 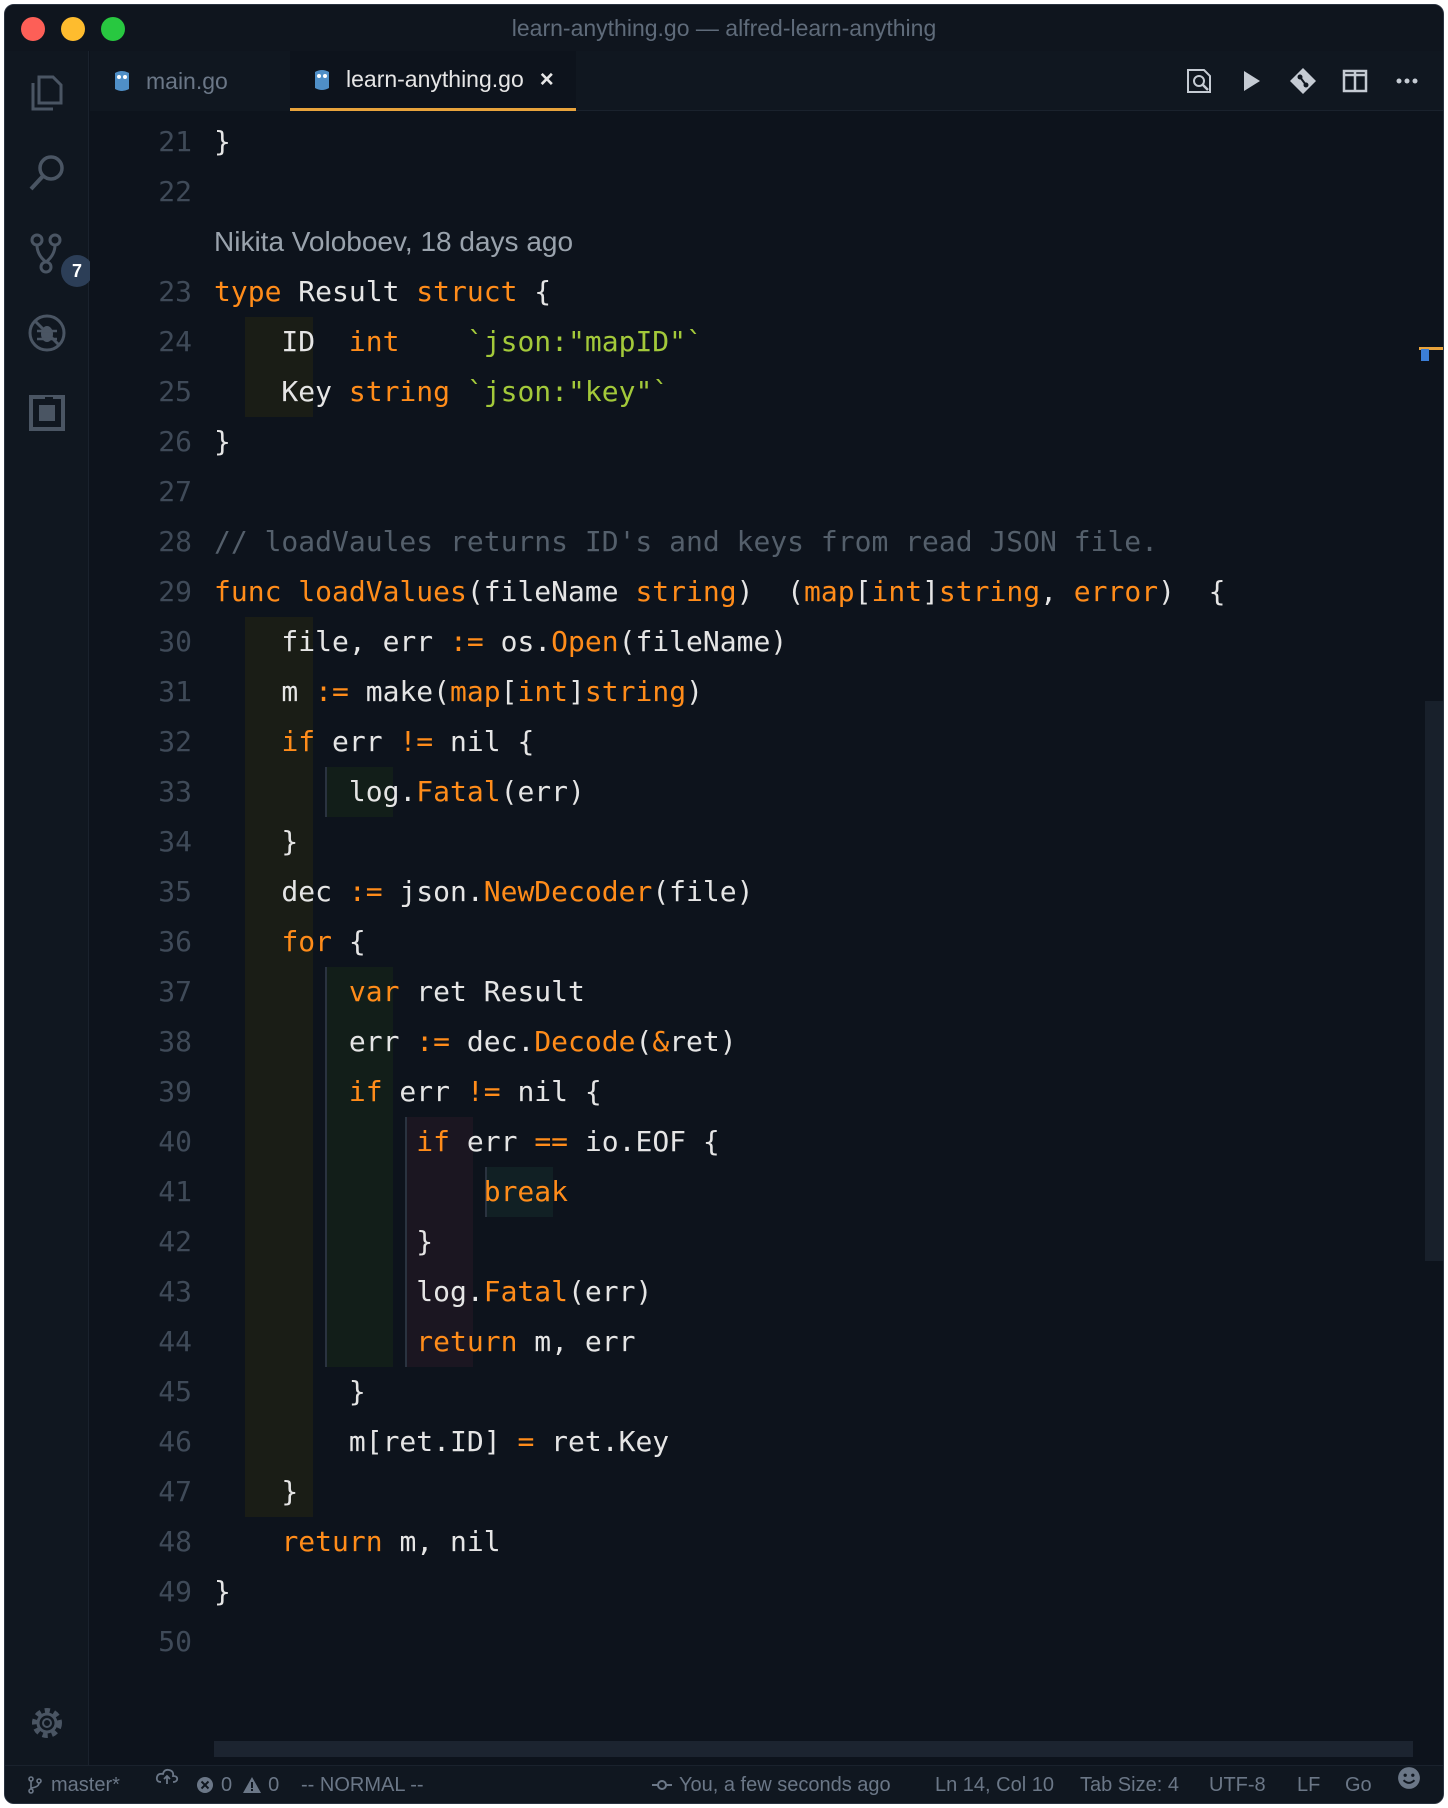 I want to click on code-token: map, so click(x=475, y=691).